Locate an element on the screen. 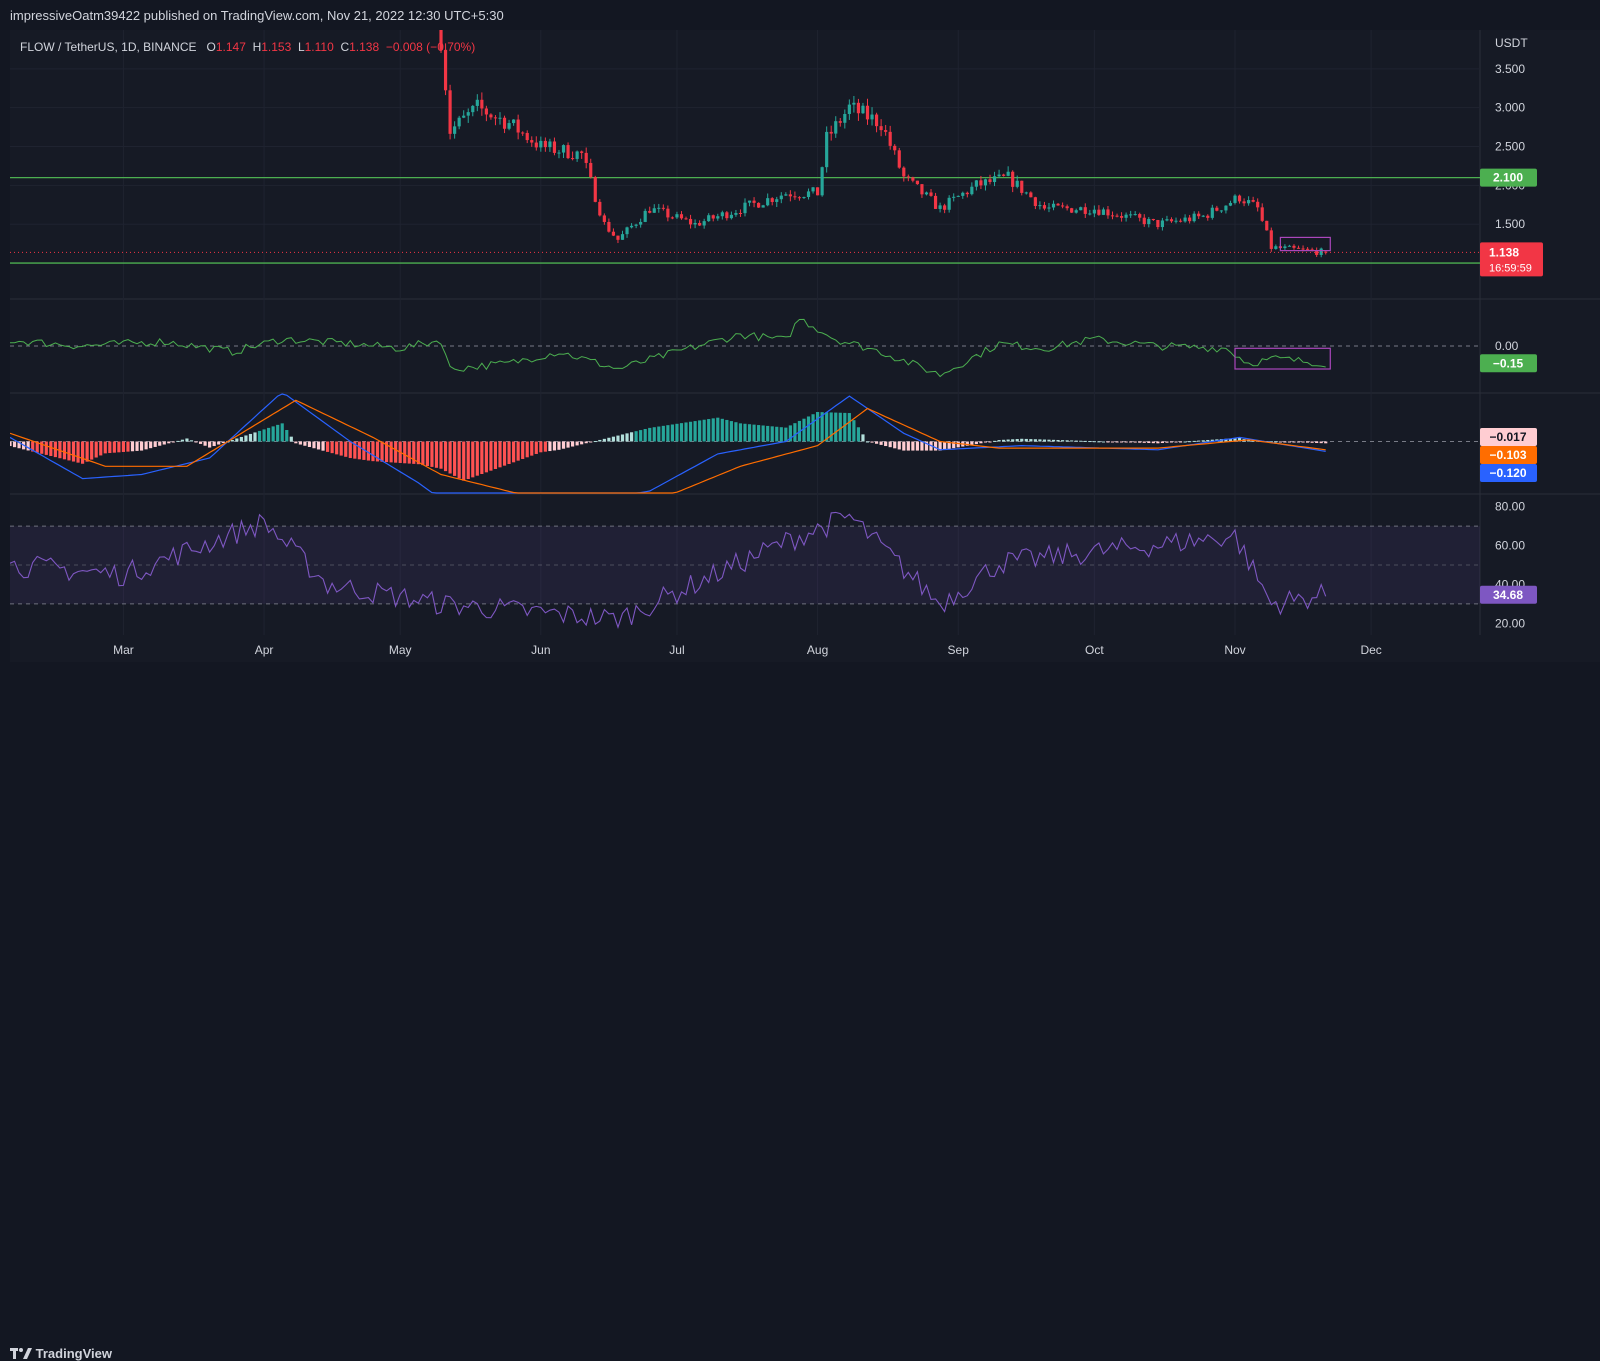  x-axis-month-label: Oct is located at coordinates (1094, 650).